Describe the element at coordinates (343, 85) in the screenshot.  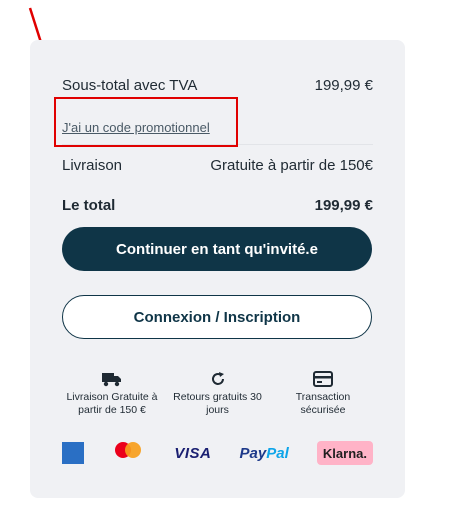
I see `subtotal-value: 199,99 €` at that location.